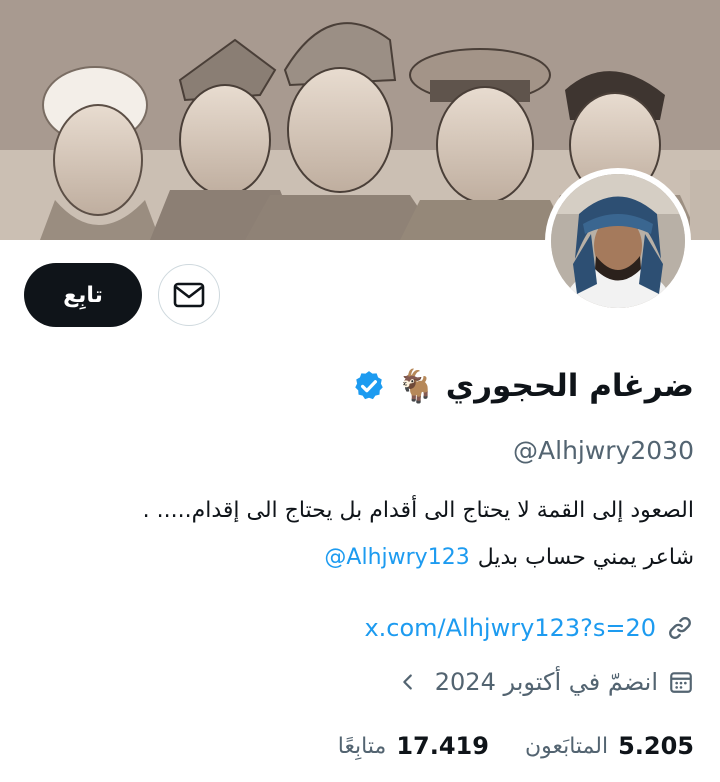 This screenshot has height=782, width=720. I want to click on followers-count: 5.205, so click(656, 746).